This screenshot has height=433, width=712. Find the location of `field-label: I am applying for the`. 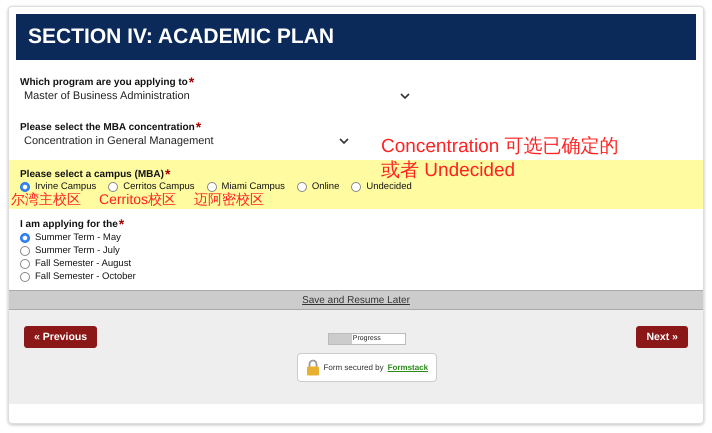

field-label: I am applying for the is located at coordinates (69, 224).